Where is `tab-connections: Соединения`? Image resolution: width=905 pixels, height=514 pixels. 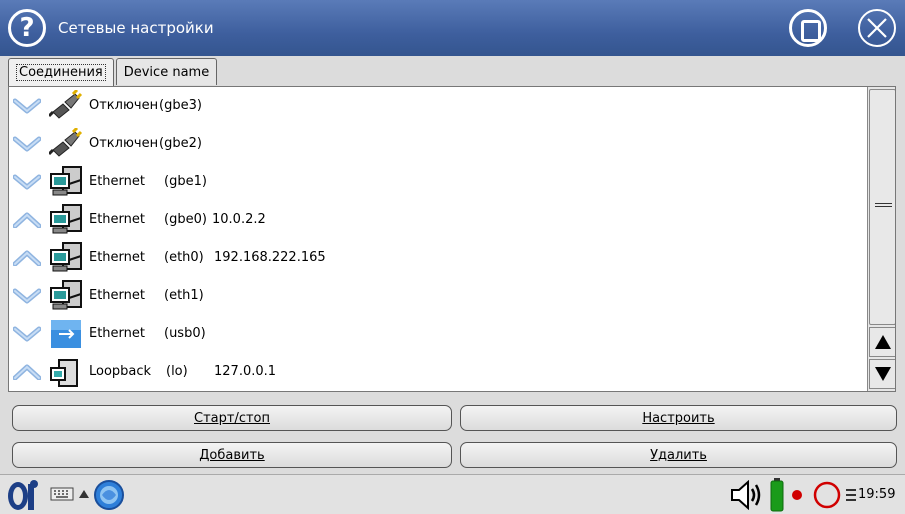
tab-connections: Соединения is located at coordinates (61, 72).